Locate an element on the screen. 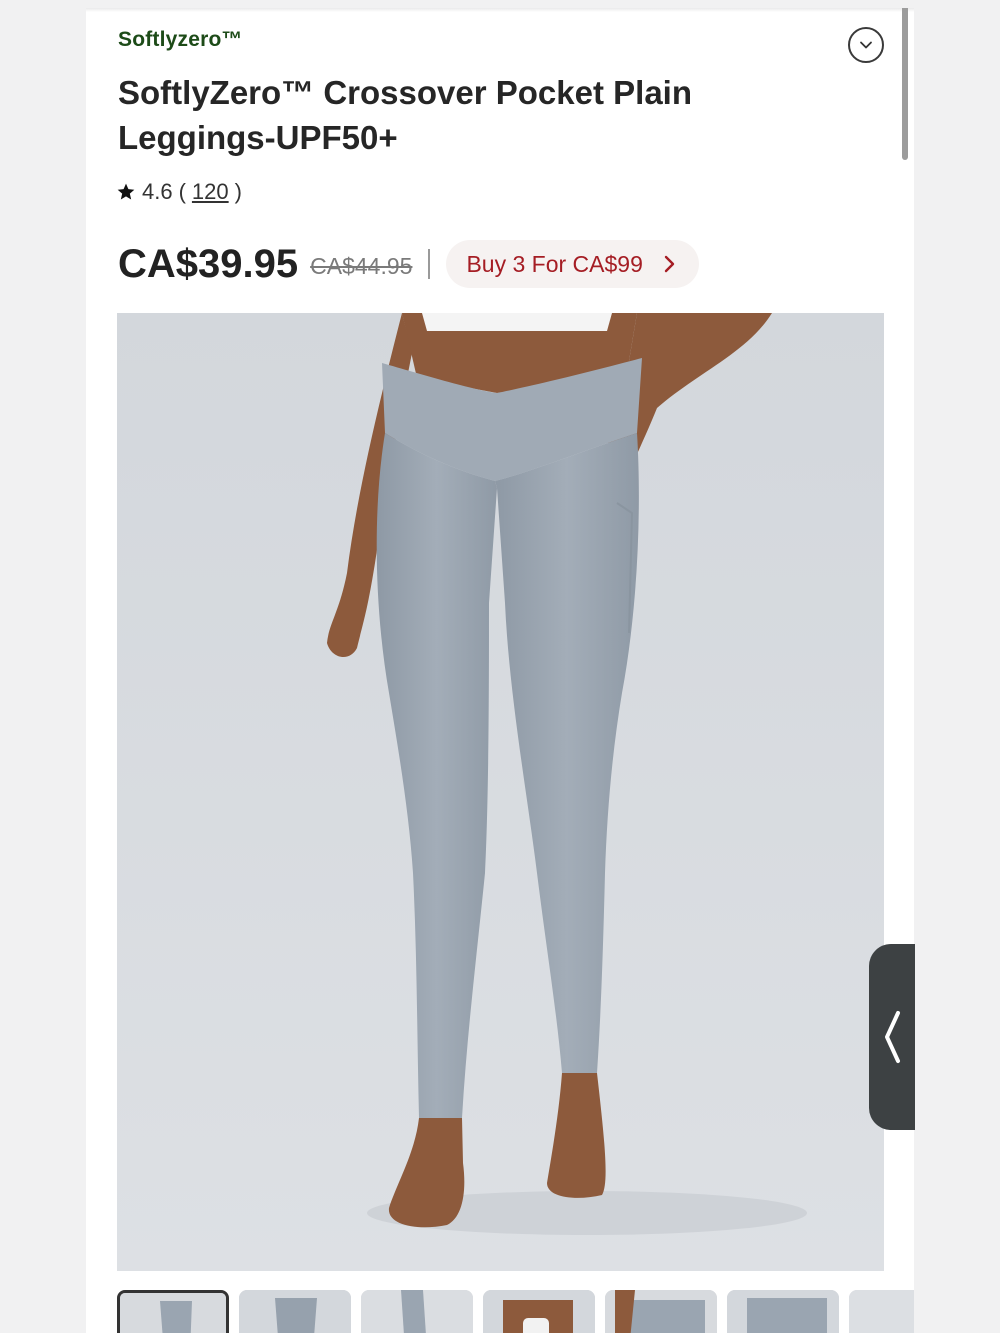  price-row: CA$39.95 CA$44.95 Buy 3 For CA$99 is located at coordinates (408, 264).